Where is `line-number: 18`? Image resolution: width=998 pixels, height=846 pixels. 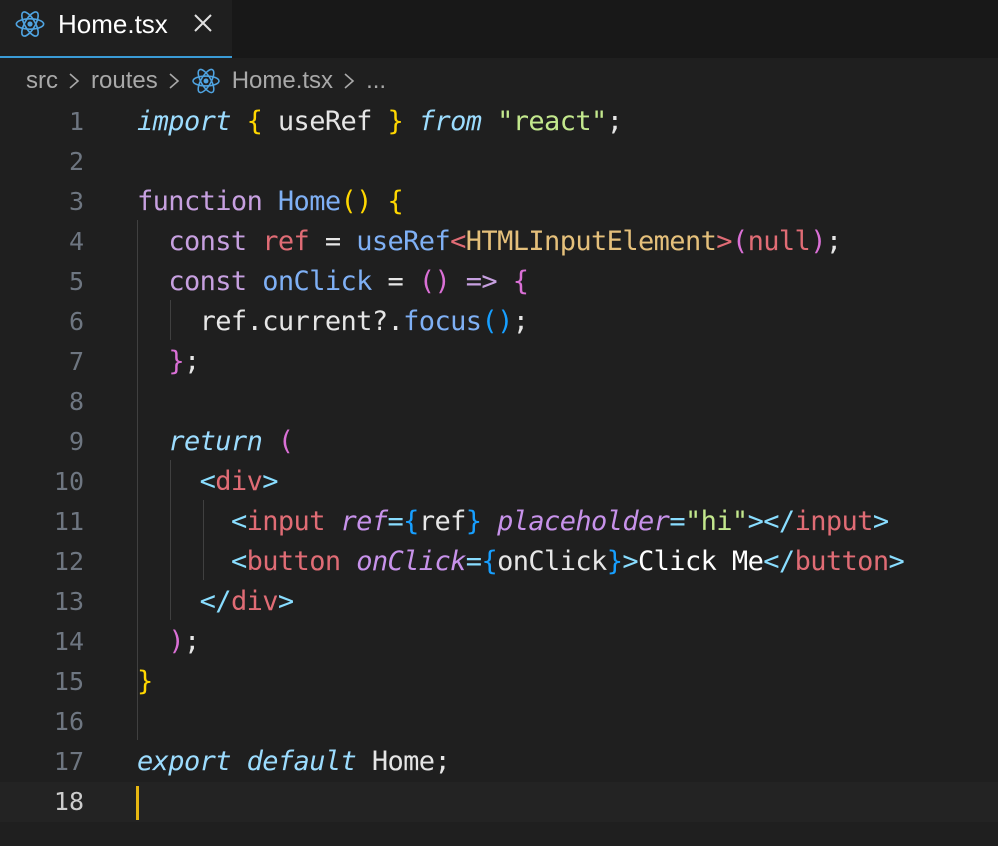
line-number: 18 is located at coordinates (68, 801).